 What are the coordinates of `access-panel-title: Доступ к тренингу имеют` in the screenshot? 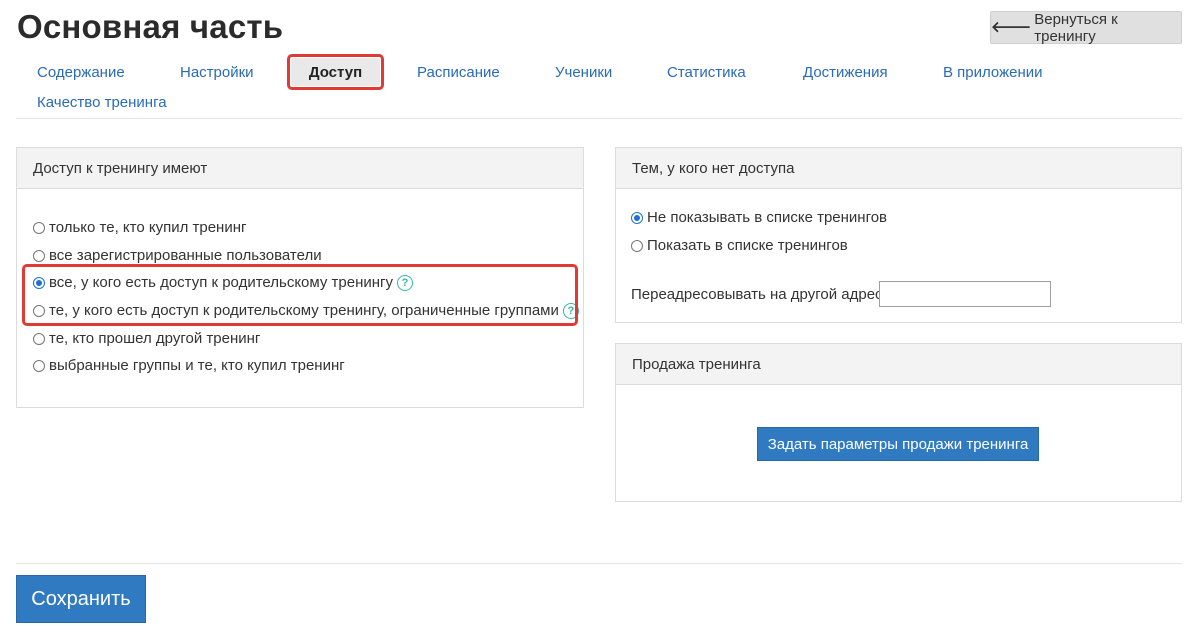 It's located at (300, 168).